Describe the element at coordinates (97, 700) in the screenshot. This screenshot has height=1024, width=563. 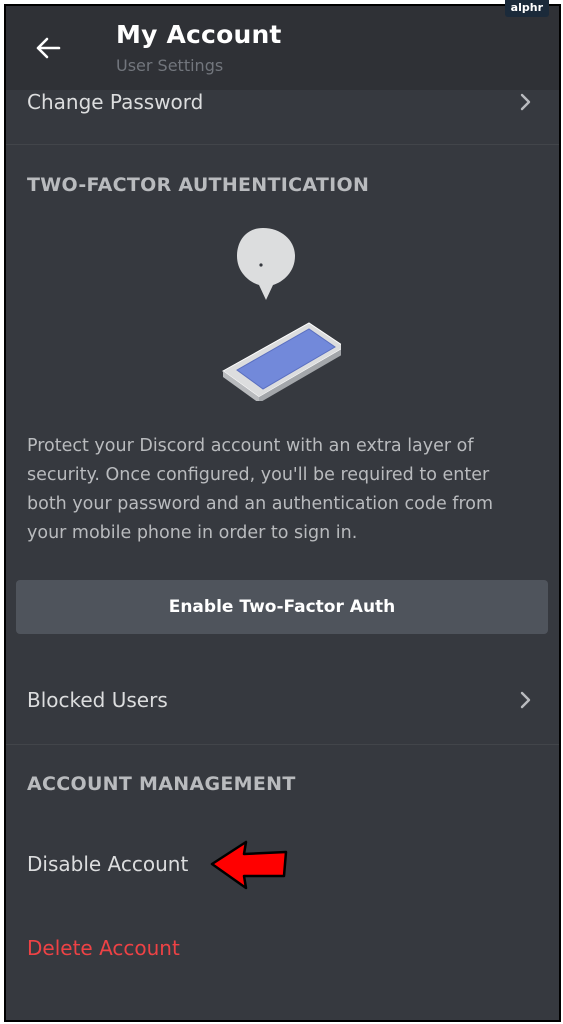
I see `blocked-users-label: Blocked Users` at that location.